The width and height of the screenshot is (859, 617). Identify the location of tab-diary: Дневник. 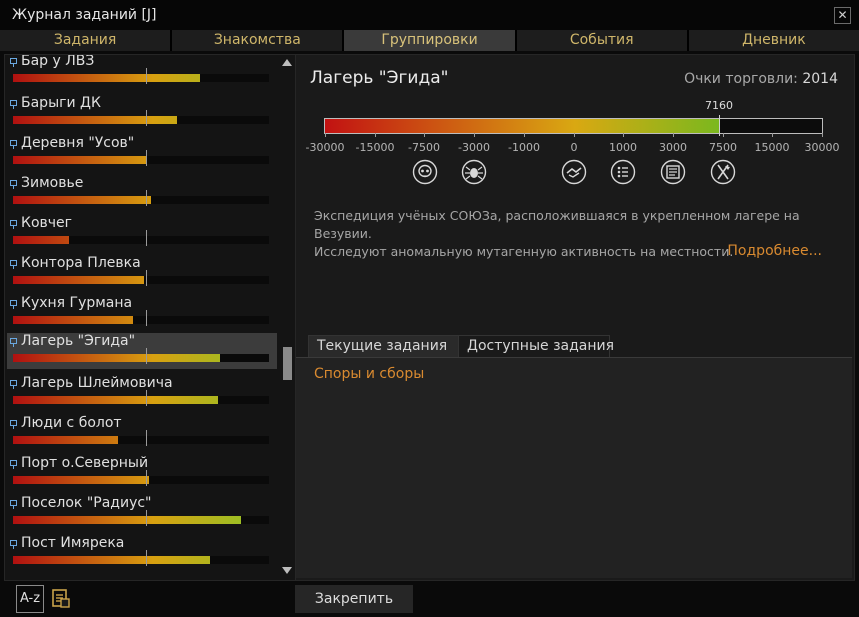
(773, 40).